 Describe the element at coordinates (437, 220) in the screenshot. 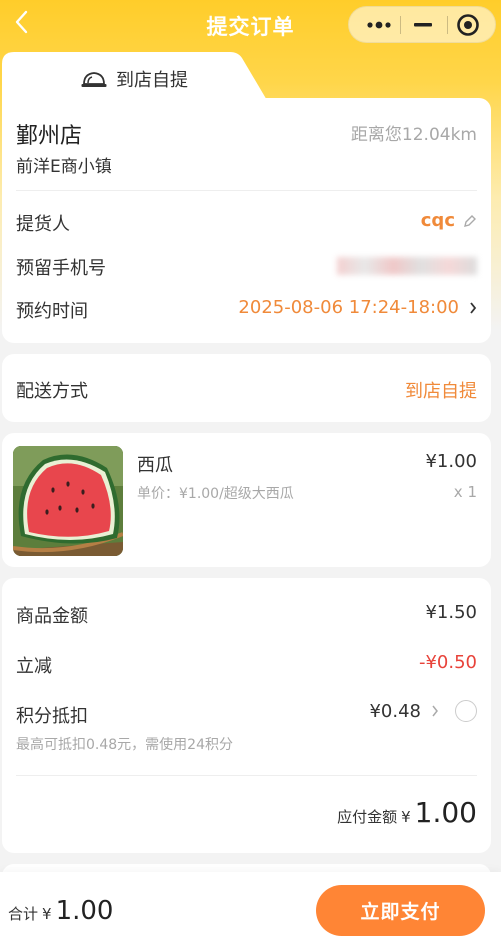

I see `pickup-person-value: cqc` at that location.